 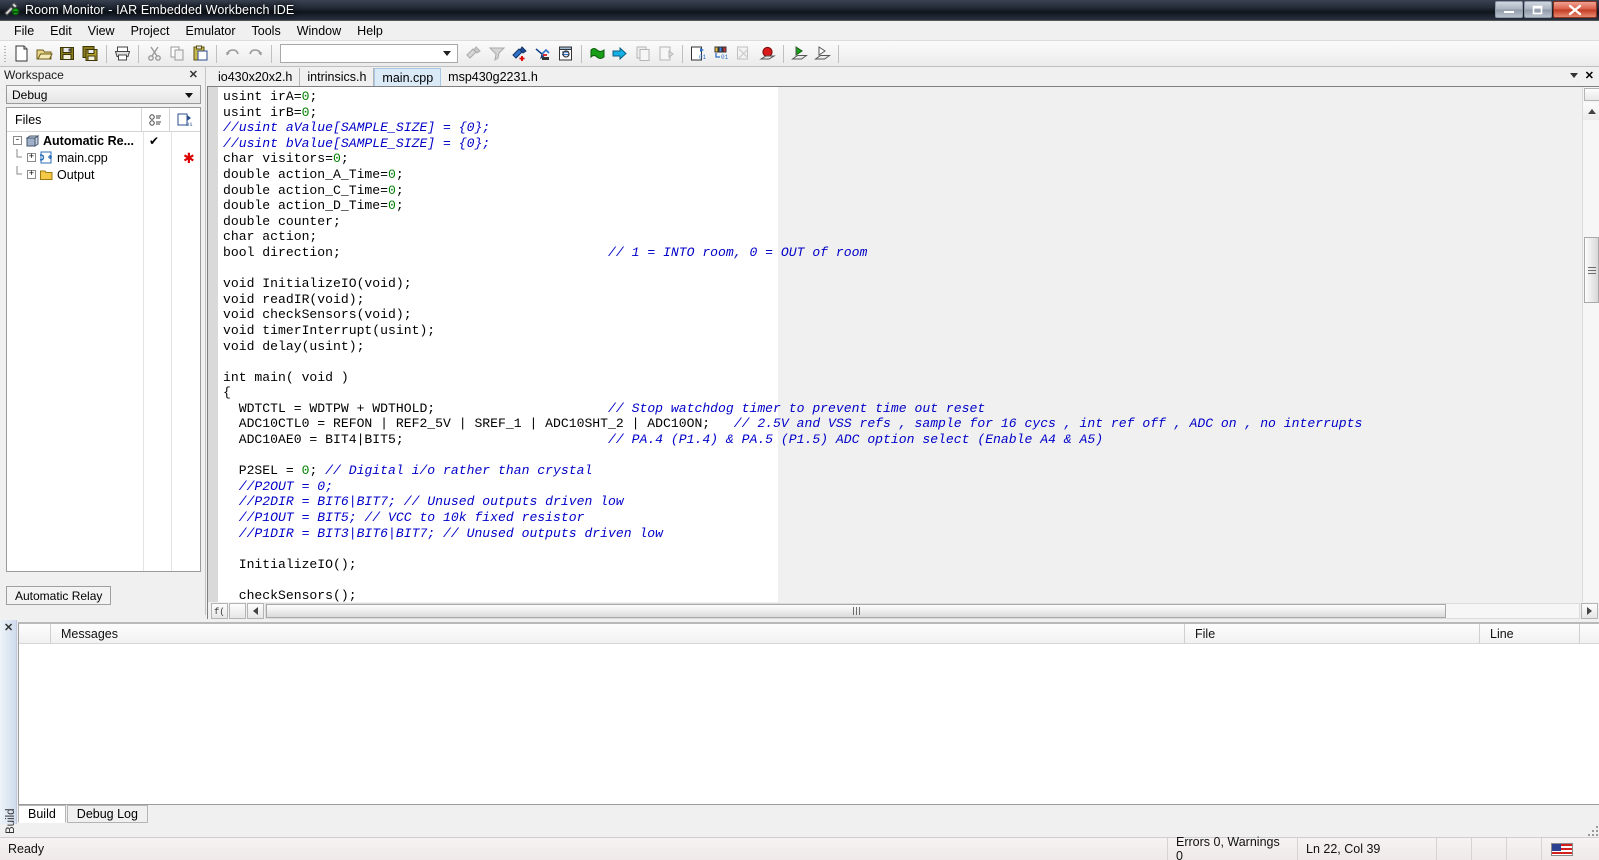 What do you see at coordinates (256, 77) in the screenshot?
I see `tab-io430x20x2-h: io430x20x2.h` at bounding box center [256, 77].